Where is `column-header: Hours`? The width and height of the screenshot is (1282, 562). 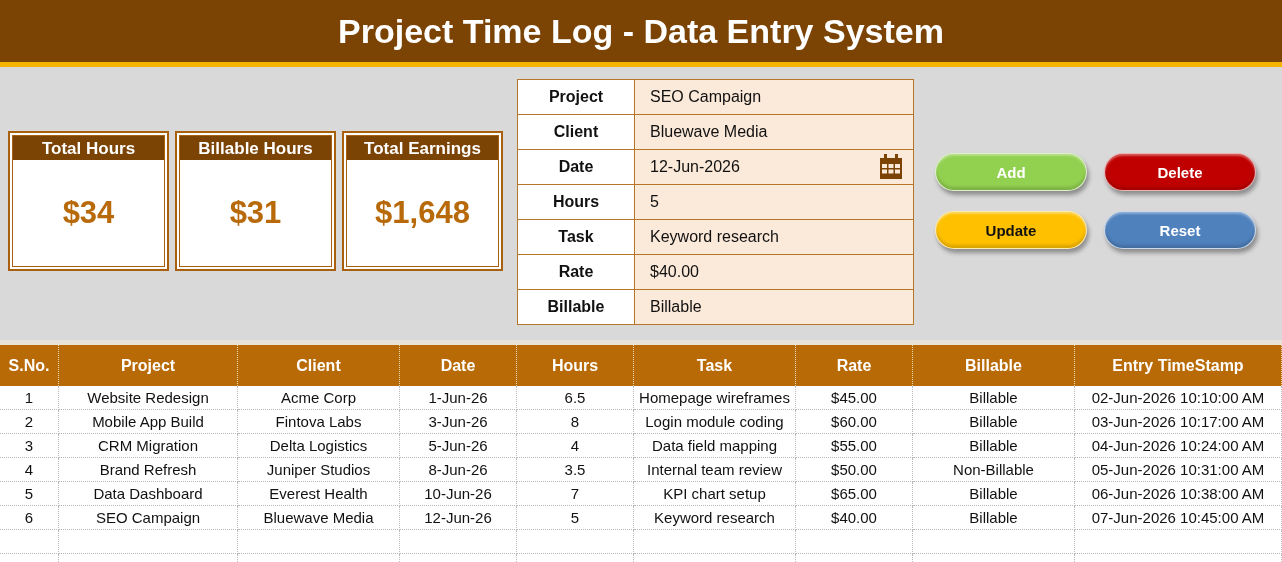 column-header: Hours is located at coordinates (575, 365).